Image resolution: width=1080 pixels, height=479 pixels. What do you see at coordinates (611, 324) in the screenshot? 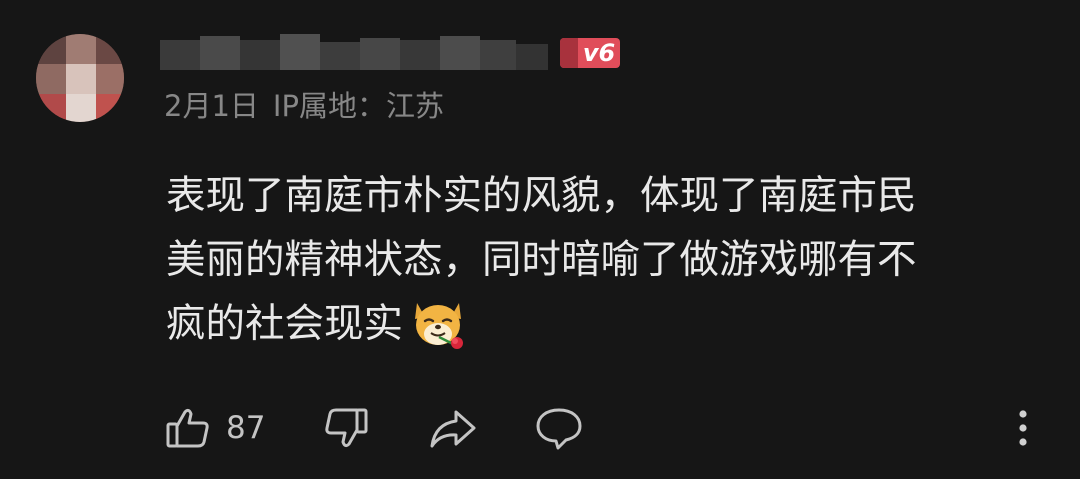
I see `comment-line-3: 疯的社会现实` at bounding box center [611, 324].